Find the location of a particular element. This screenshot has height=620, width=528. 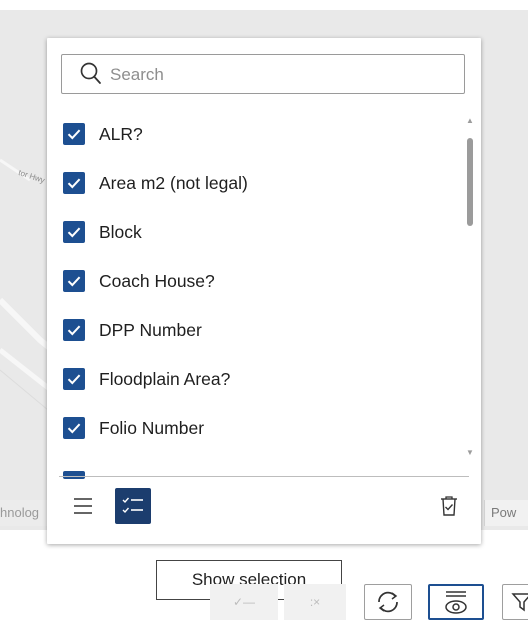

select-all-button: ✓— is located at coordinates (244, 602).